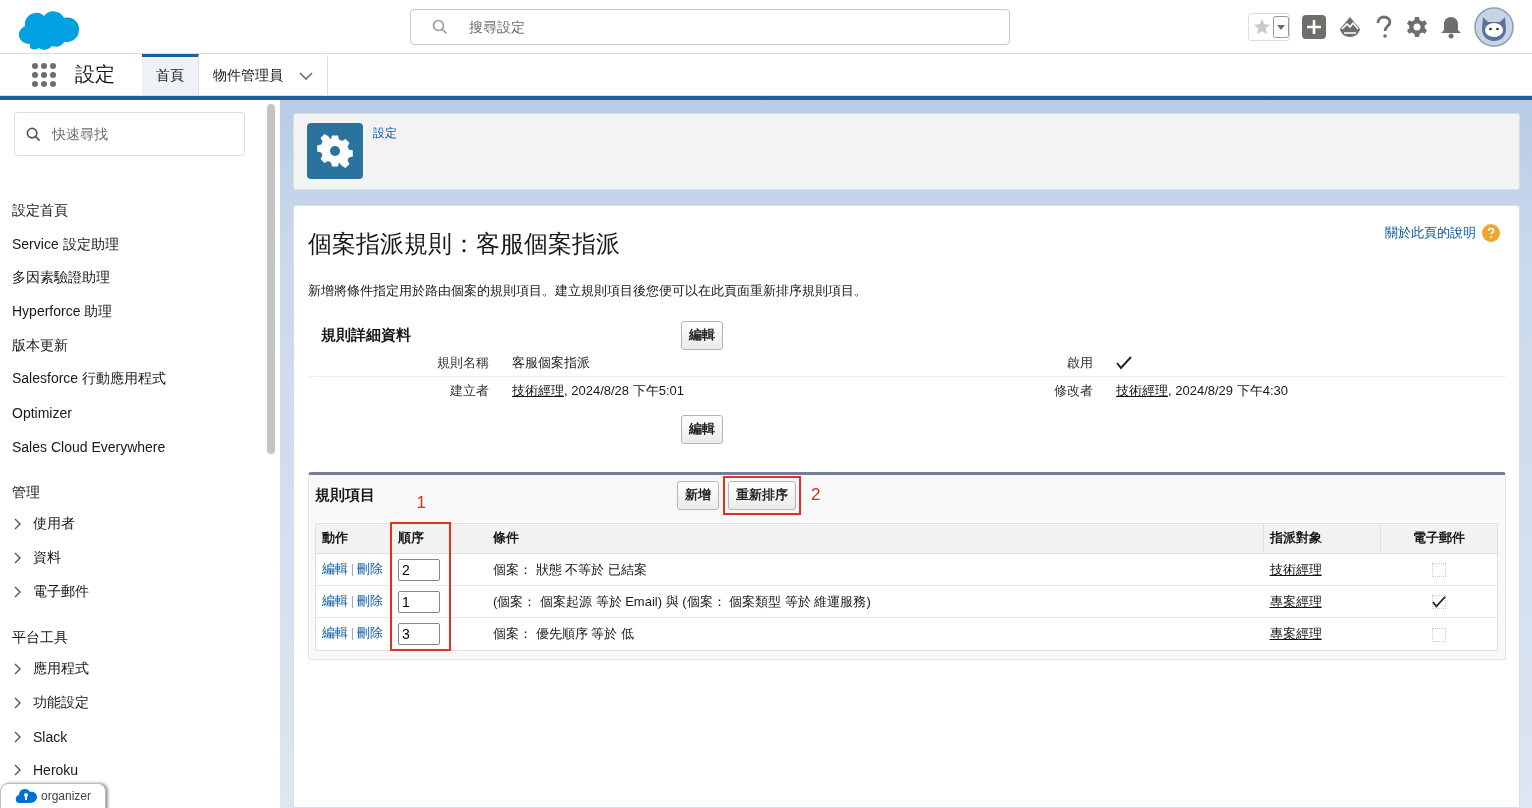 The width and height of the screenshot is (1532, 808). What do you see at coordinates (40, 637) in the screenshot?
I see `sidebar-section-title: 平台工具` at bounding box center [40, 637].